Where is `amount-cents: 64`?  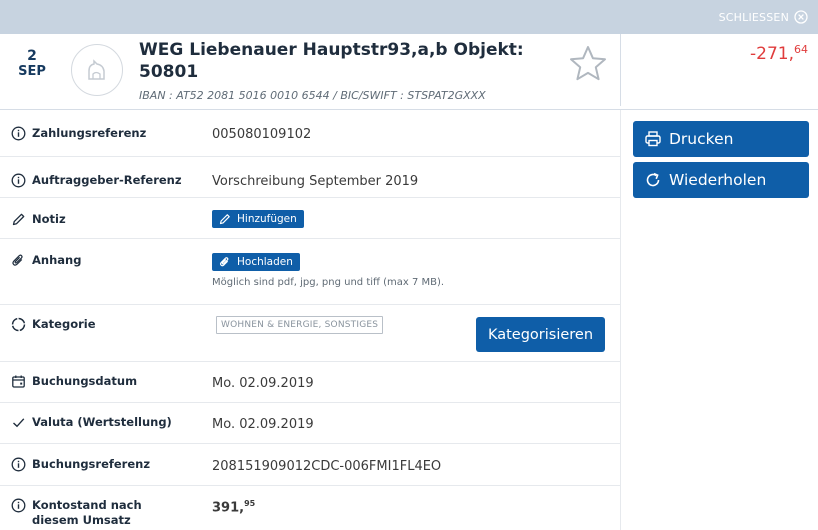
amount-cents: 64 is located at coordinates (801, 49).